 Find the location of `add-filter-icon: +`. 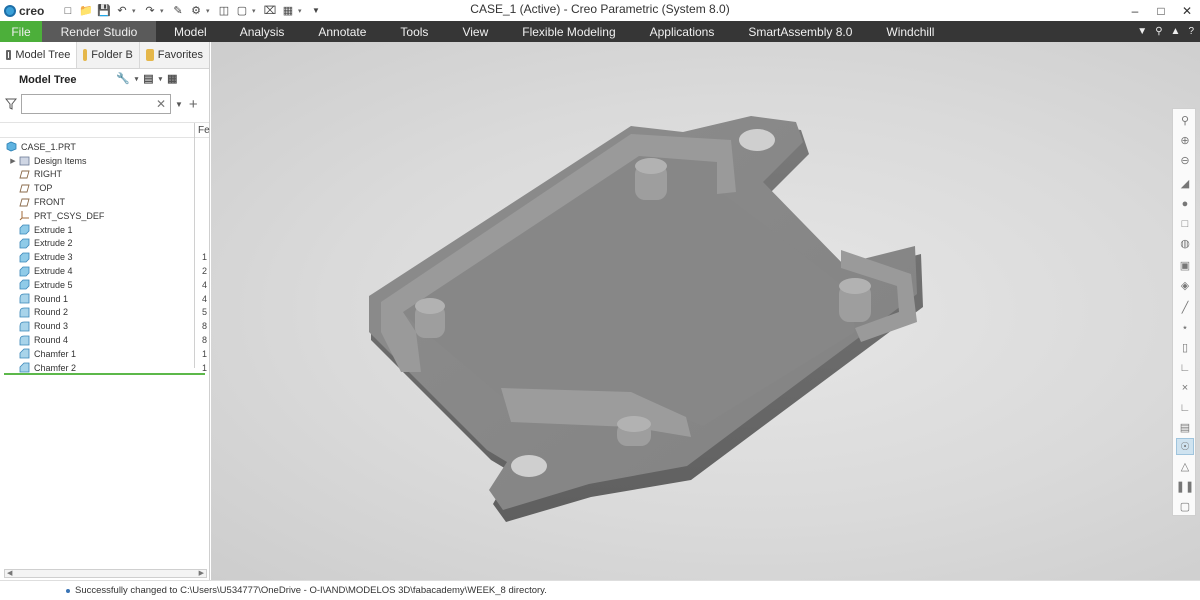

add-filter-icon: + is located at coordinates (193, 104).